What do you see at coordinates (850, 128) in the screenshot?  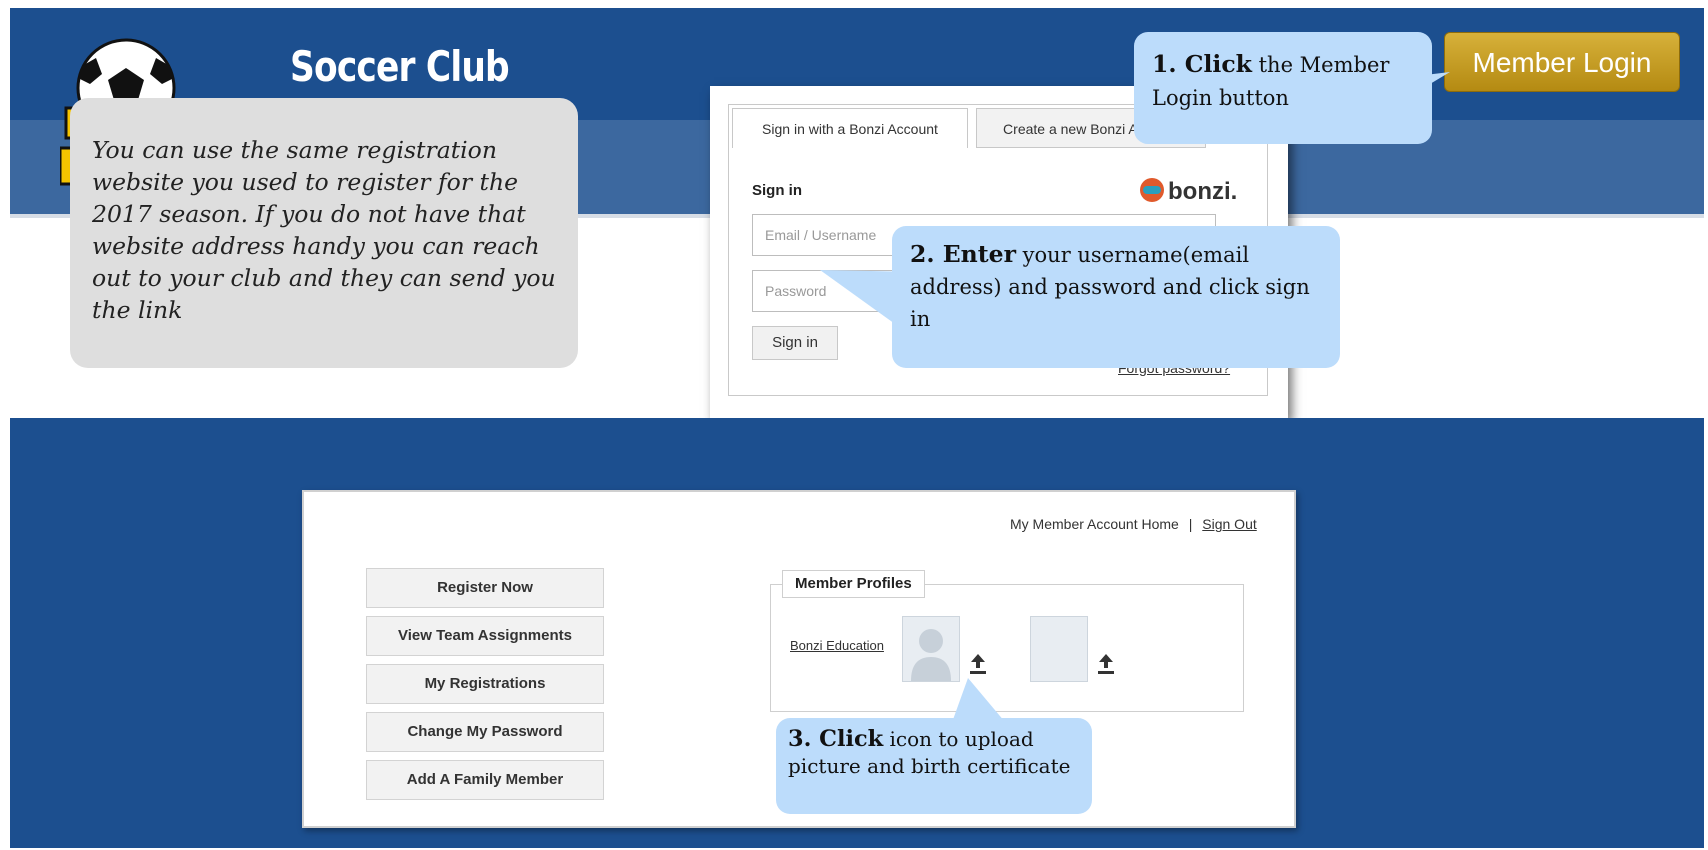 I see `tab-signin-bonzi: Sign in with a Bonzi Account` at bounding box center [850, 128].